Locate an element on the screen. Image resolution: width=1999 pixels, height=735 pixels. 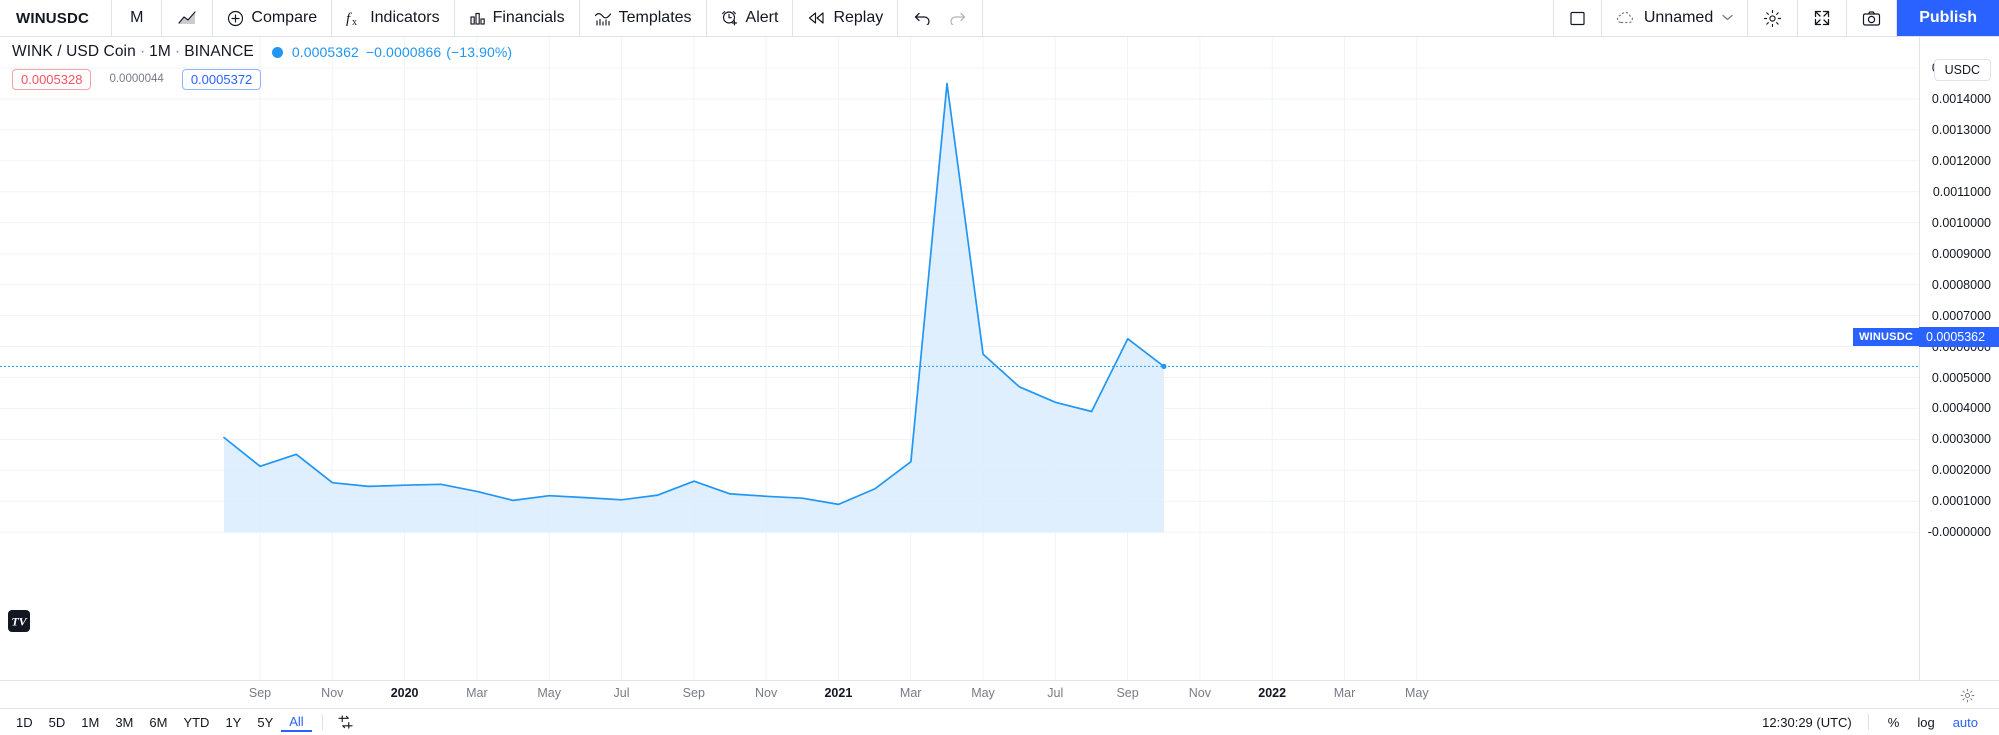
toolbar-spacer is located at coordinates (1268, 18).